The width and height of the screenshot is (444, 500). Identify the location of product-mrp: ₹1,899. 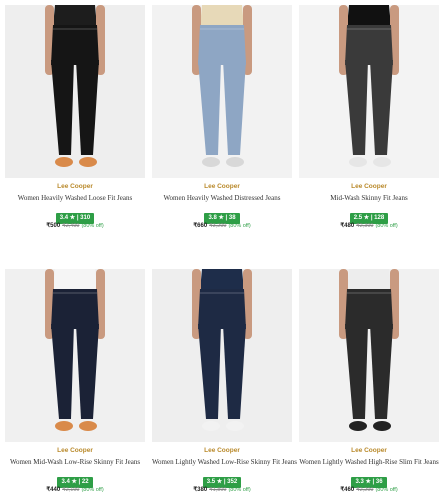
(218, 490).